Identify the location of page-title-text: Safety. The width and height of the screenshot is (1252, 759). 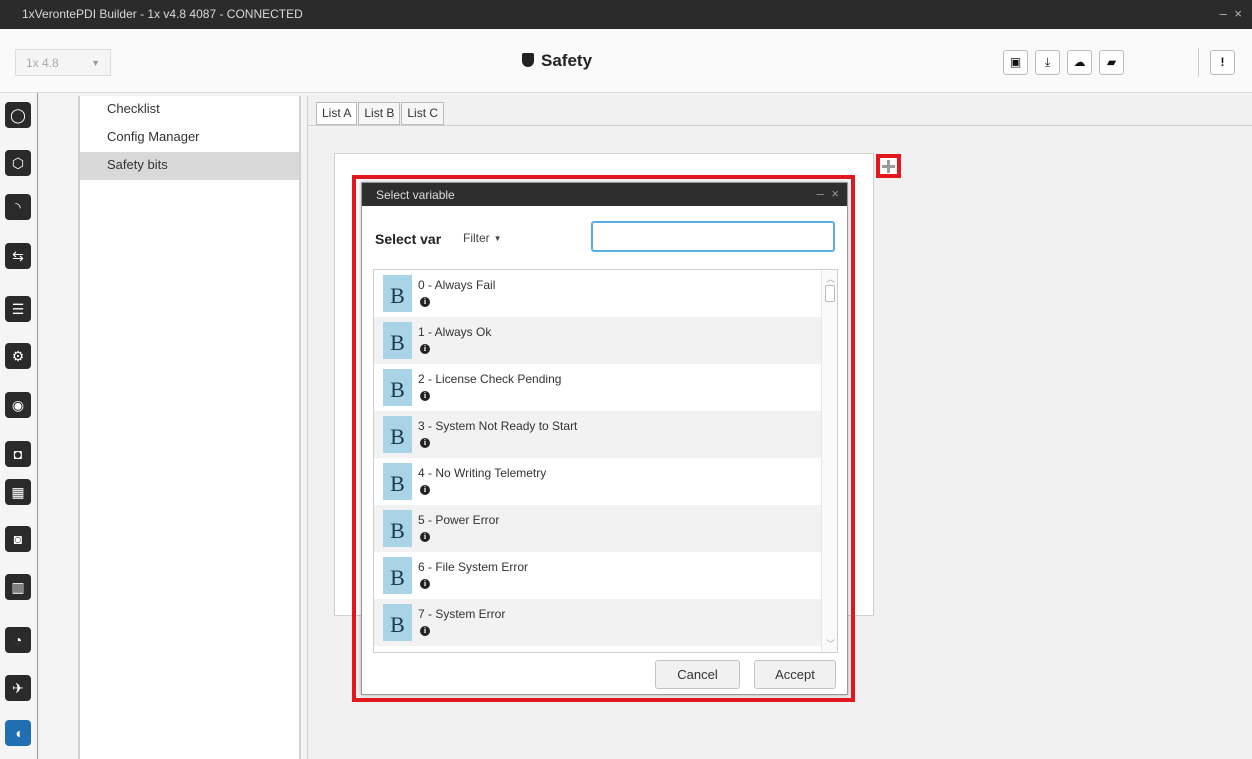
(567, 60).